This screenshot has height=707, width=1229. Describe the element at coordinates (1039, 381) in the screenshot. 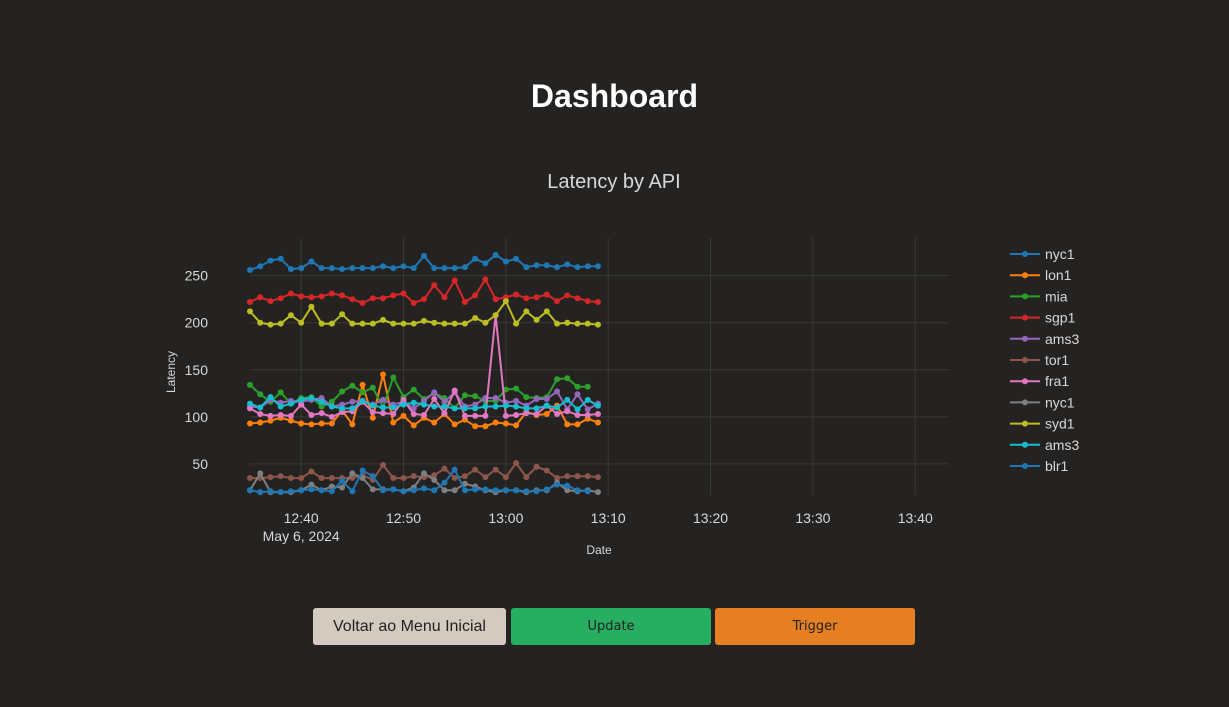

I see `legend-item-fra1: fra1` at that location.